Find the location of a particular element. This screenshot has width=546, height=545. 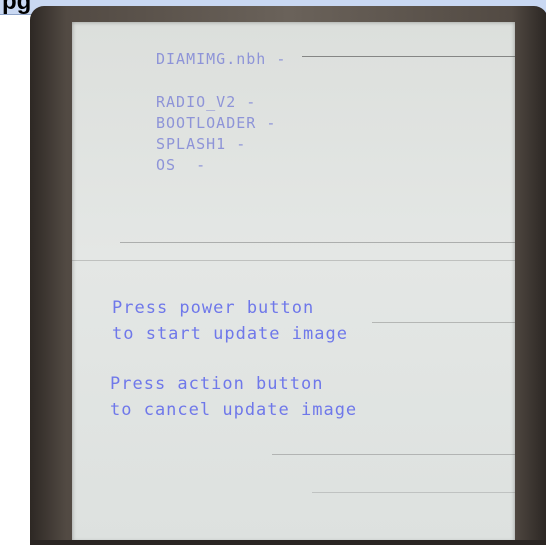

component-splash: SPLASH1 - is located at coordinates (201, 144).